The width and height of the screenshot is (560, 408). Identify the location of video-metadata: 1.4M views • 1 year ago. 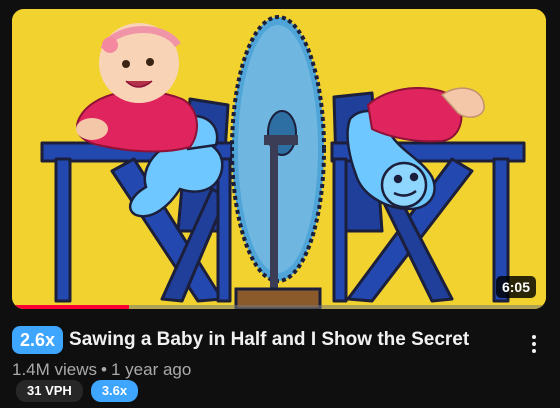
(101, 370).